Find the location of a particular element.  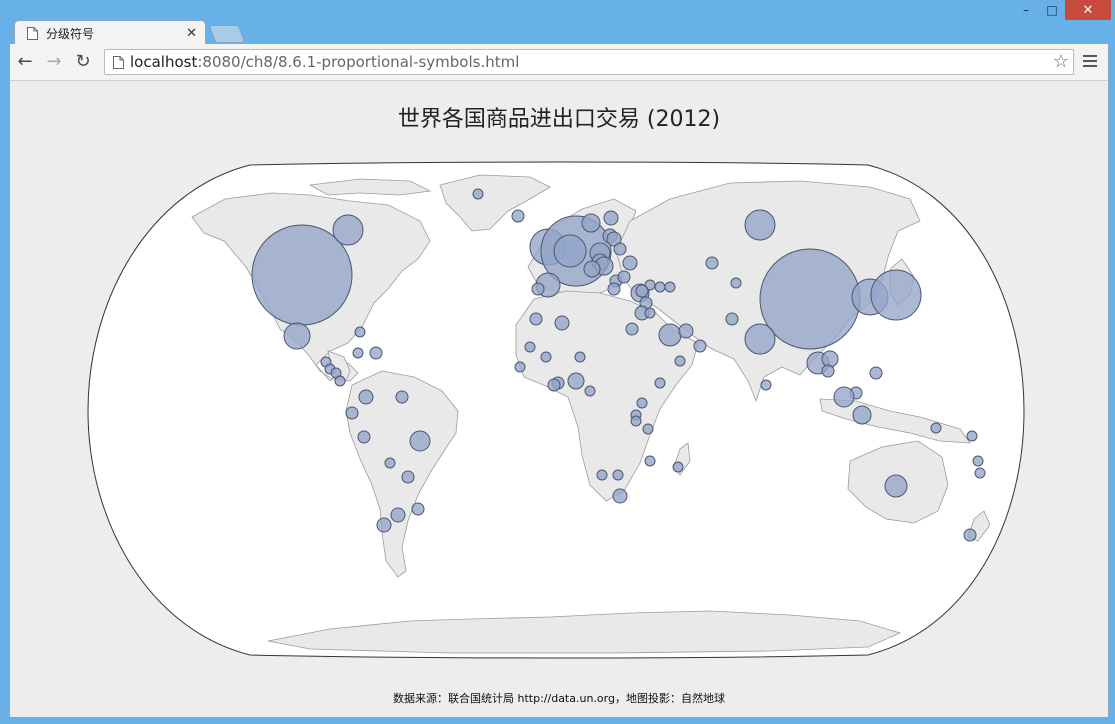

source-note: 数据来源：联合国统计局 http://data.un.org，地图投影：自然地球 is located at coordinates (559, 698).